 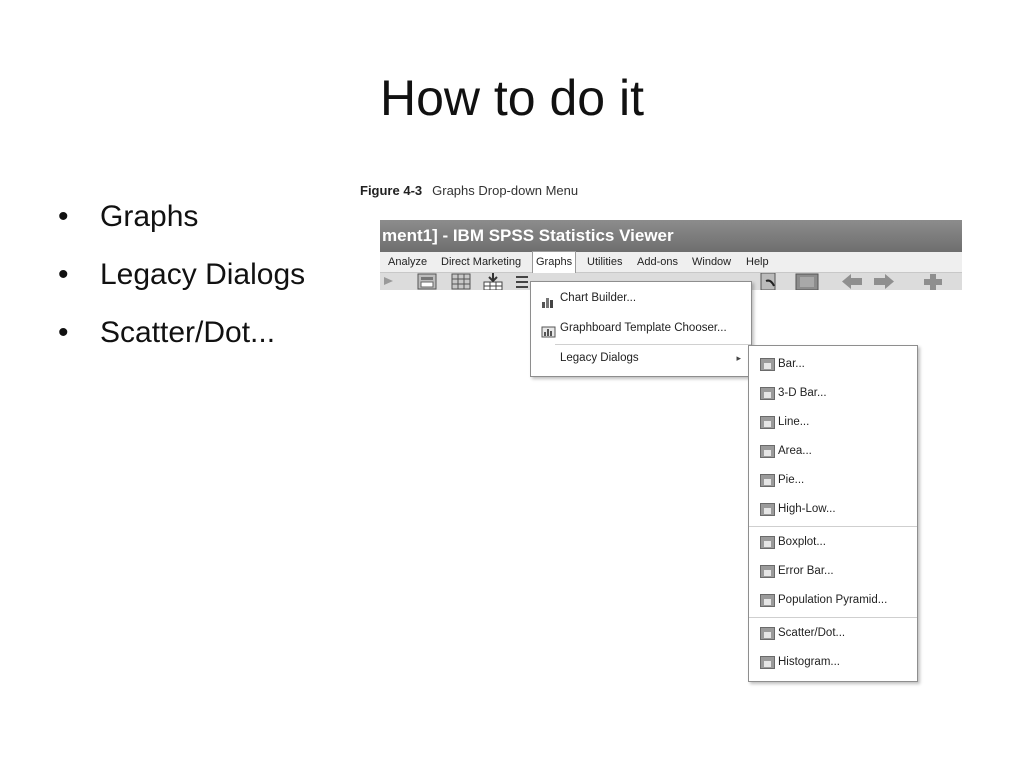 I want to click on area-chart-icon, so click(x=767, y=451).